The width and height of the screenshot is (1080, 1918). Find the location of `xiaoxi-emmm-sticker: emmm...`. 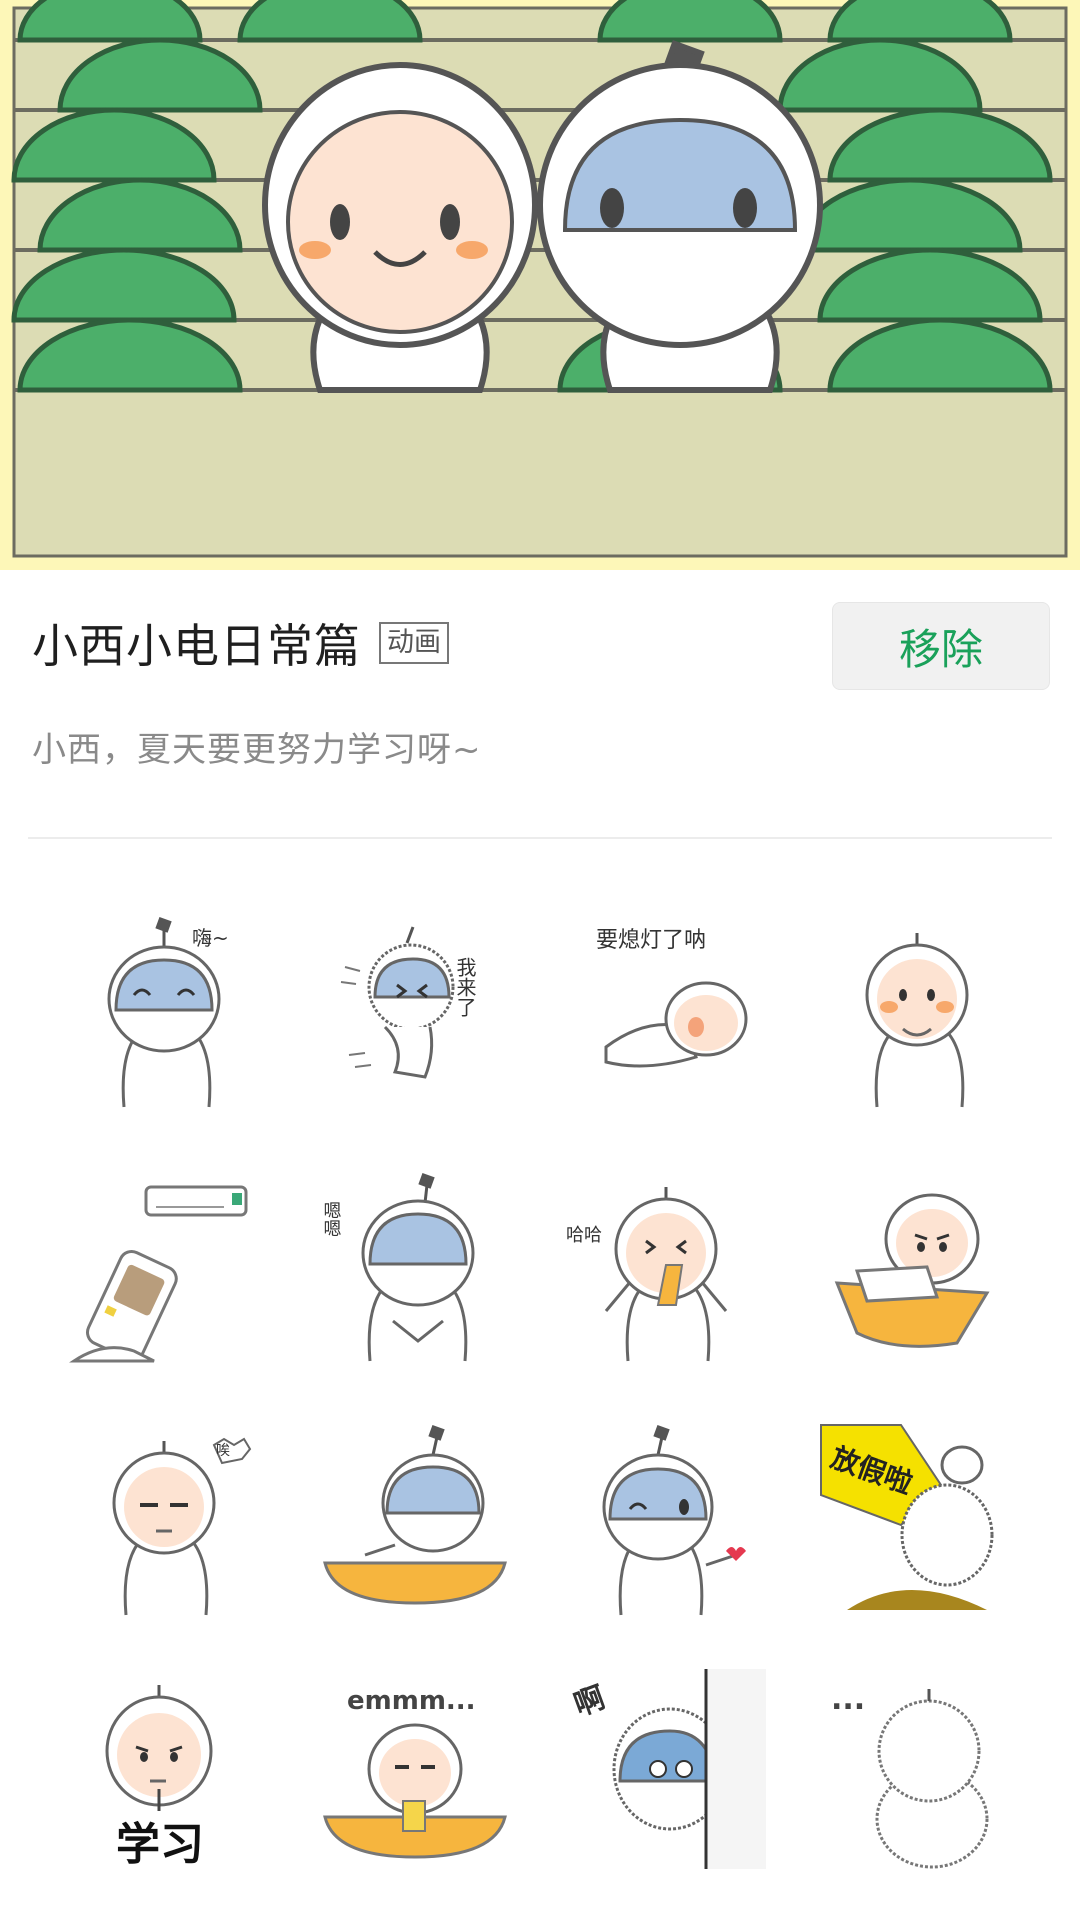

xiaoxi-emmm-sticker: emmm... is located at coordinates (414, 1772).